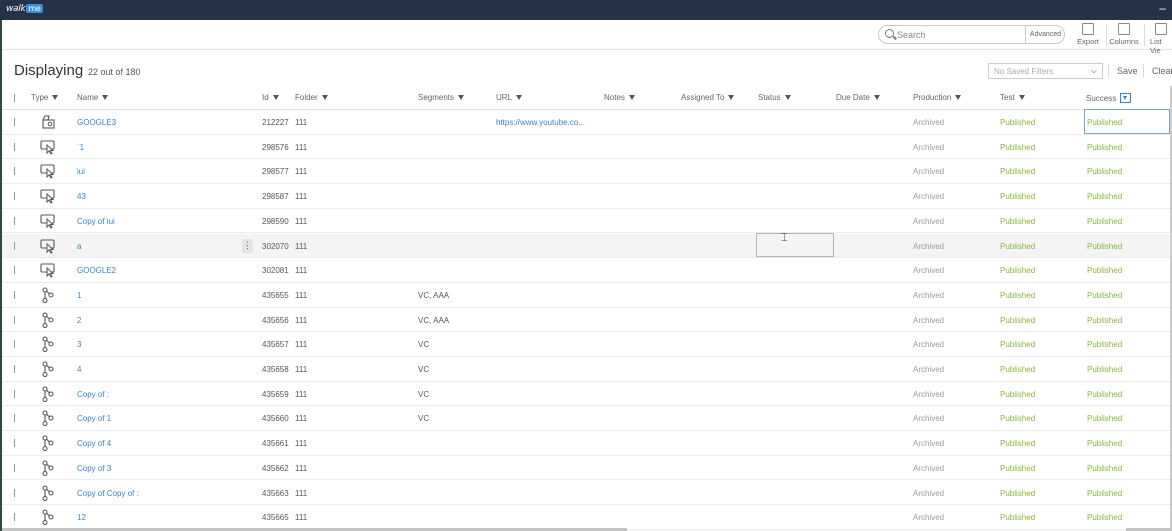 The image size is (1172, 531). I want to click on item-name-link: Copy of :, so click(93, 394).